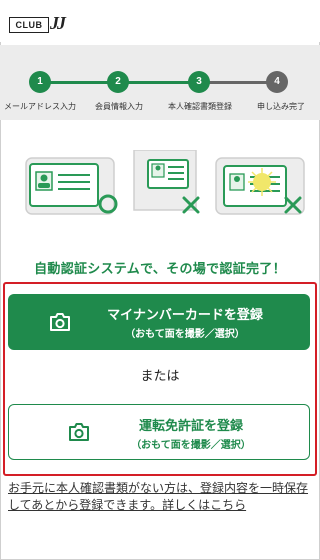  I want to click on progress-stepper: 1 2 3 4 メールアドレス入力 会員情報入力 本人確認書類登録 申し込み完了, so click(160, 82).